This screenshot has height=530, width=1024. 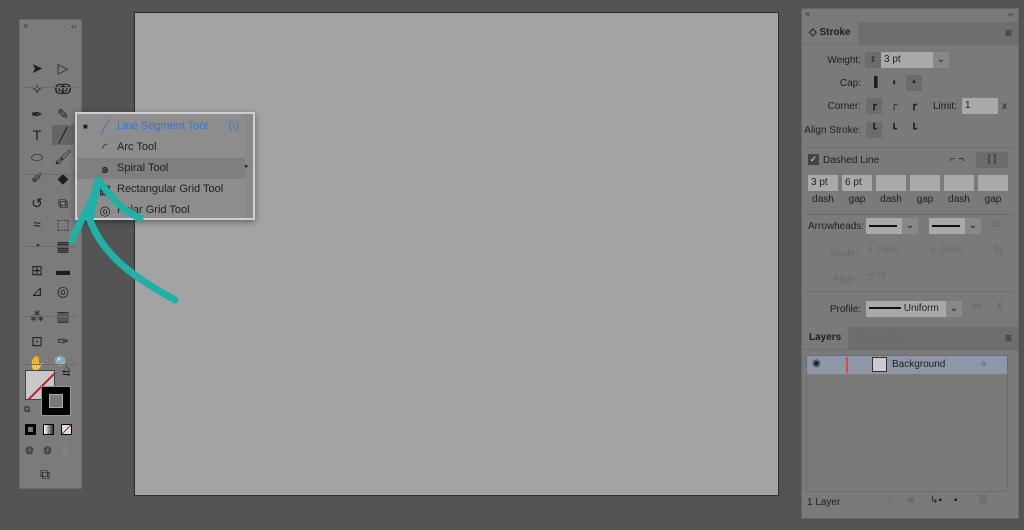 I want to click on mesh-tool: ⊞, so click(x=37, y=270).